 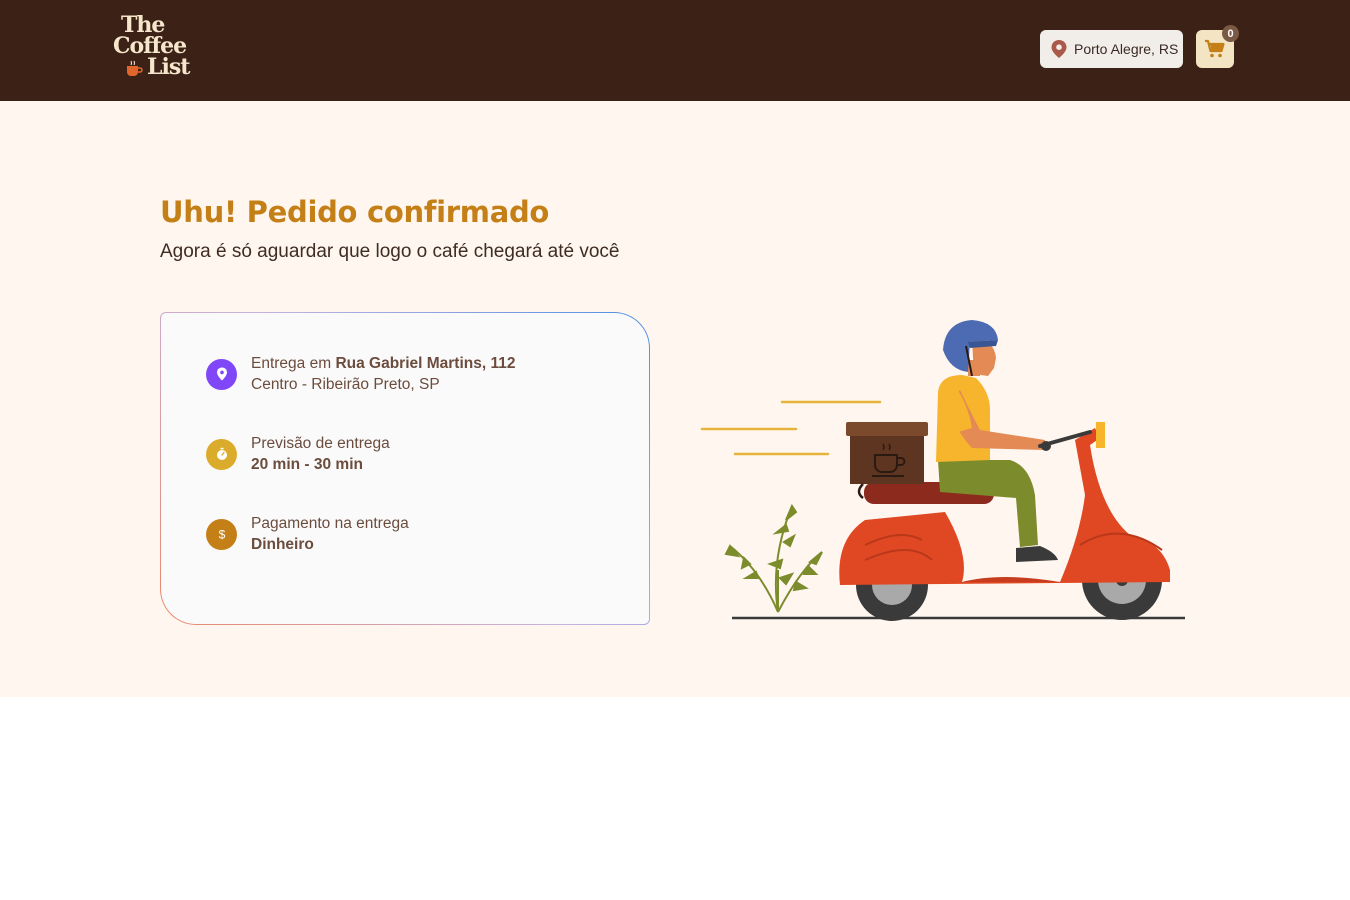 I want to click on location-label: Porto Alegre, RS, so click(x=1126, y=49).